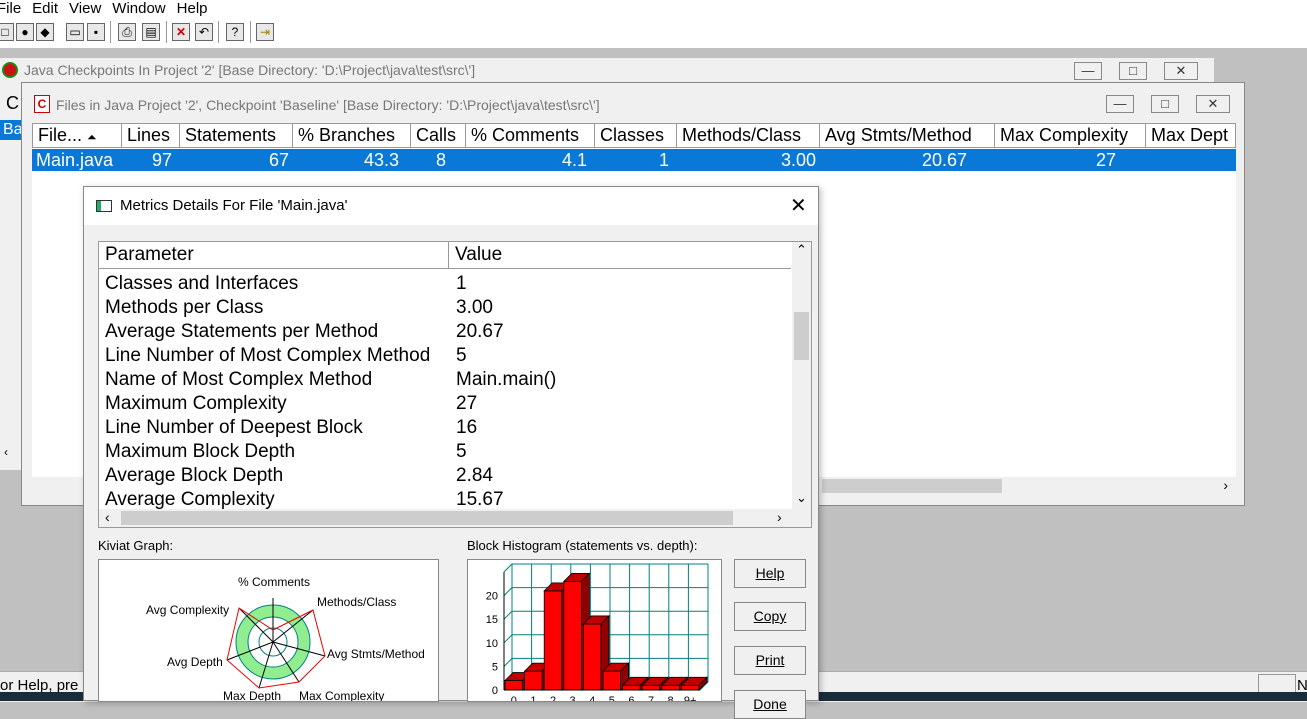  Describe the element at coordinates (653, 33) in the screenshot. I see `toolbar: □ ● ◆ ▭ ▪ ⎙ ▤ ✕ ↶ ? ⇥` at that location.